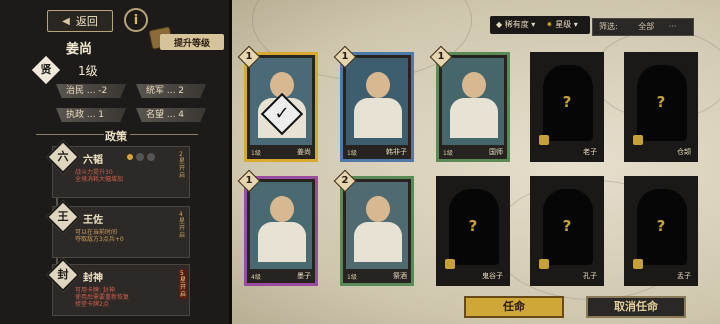 The height and width of the screenshot is (324, 720). Describe the element at coordinates (91, 91) in the screenshot. I see `stat-governance: 治民 ... -2` at that location.